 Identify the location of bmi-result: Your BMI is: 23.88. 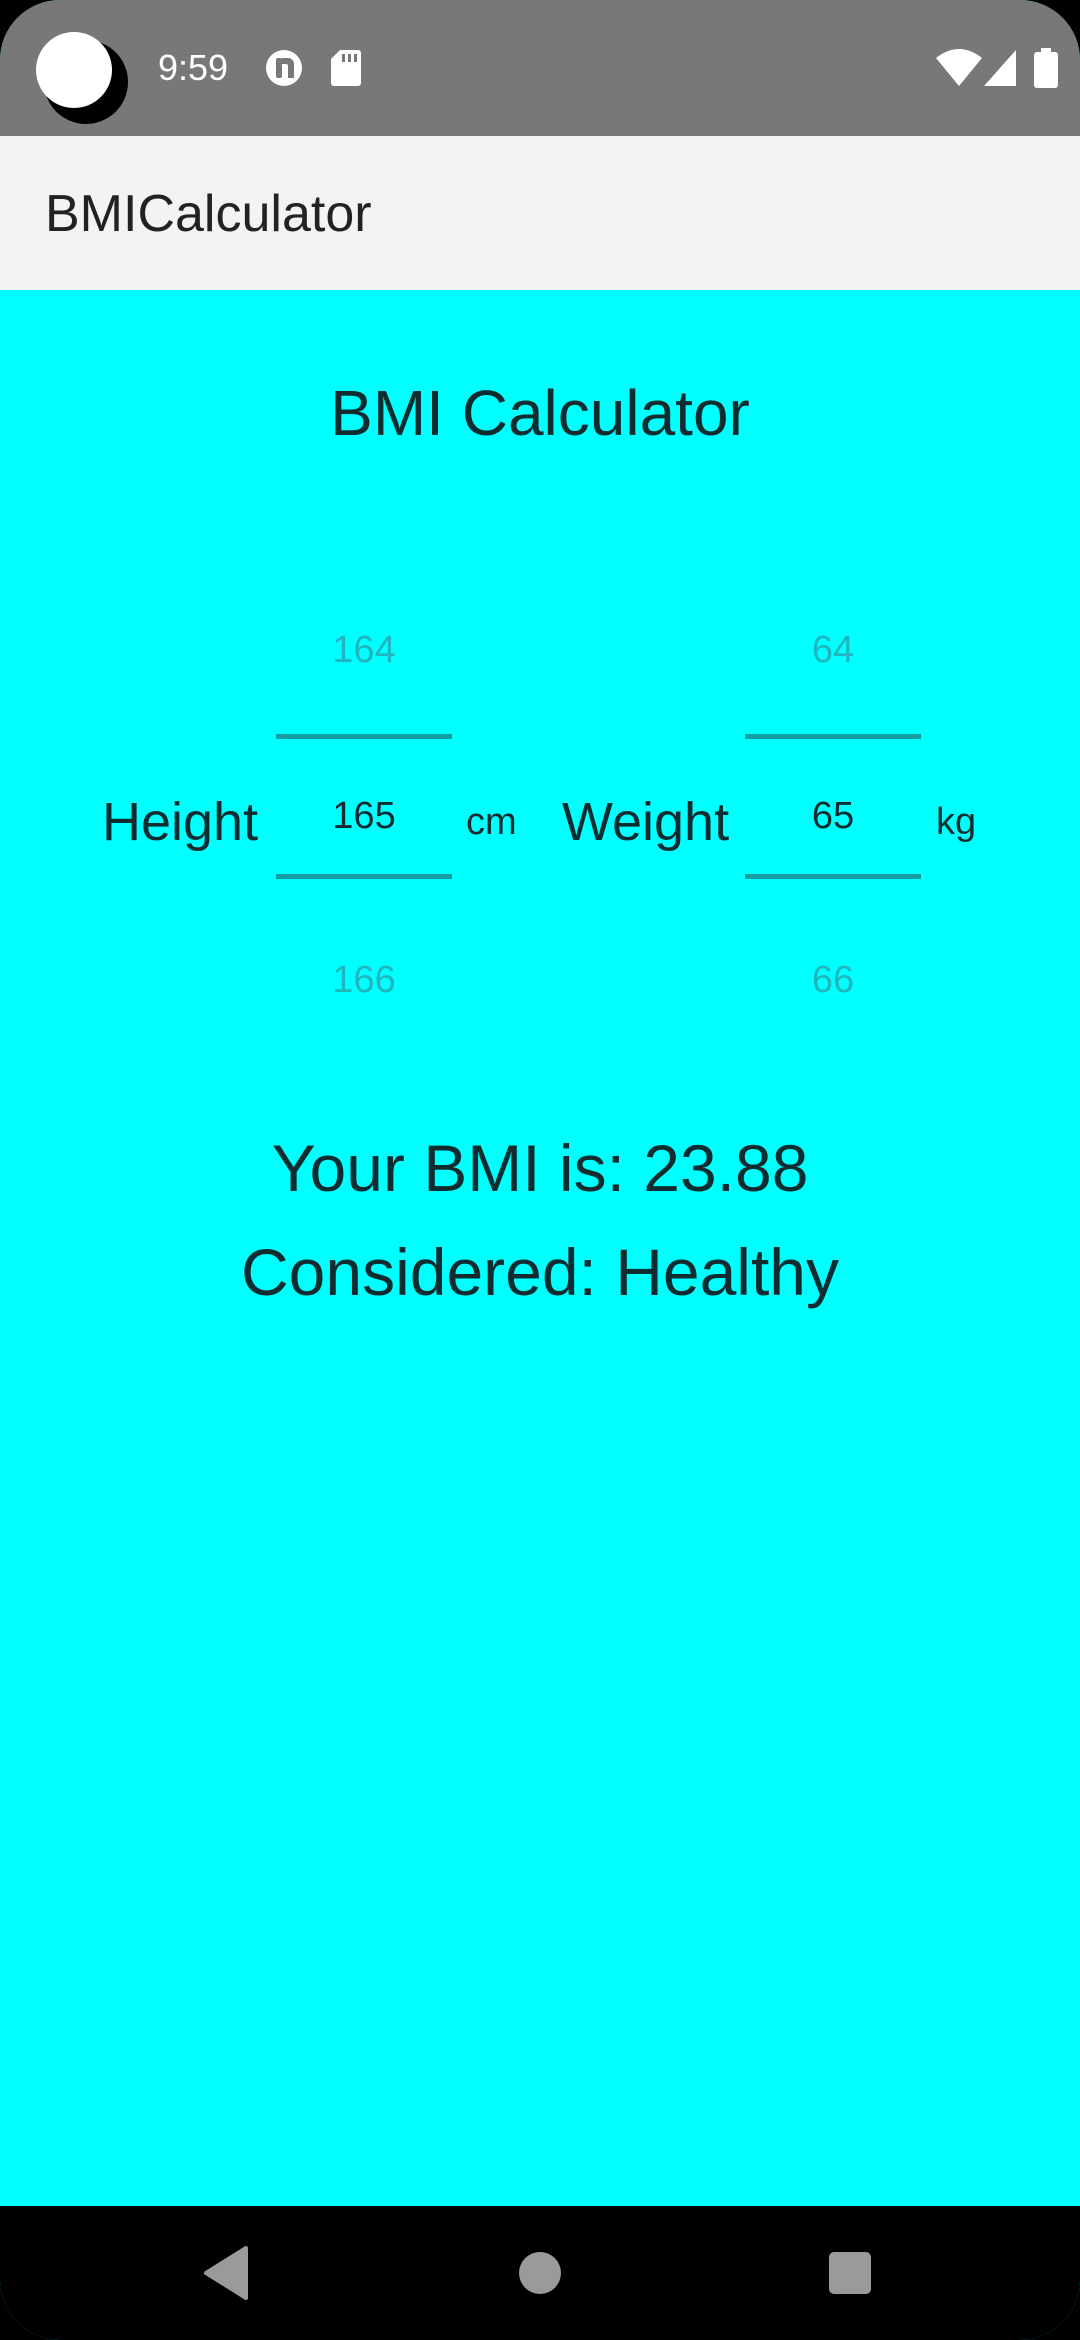
(540, 1168).